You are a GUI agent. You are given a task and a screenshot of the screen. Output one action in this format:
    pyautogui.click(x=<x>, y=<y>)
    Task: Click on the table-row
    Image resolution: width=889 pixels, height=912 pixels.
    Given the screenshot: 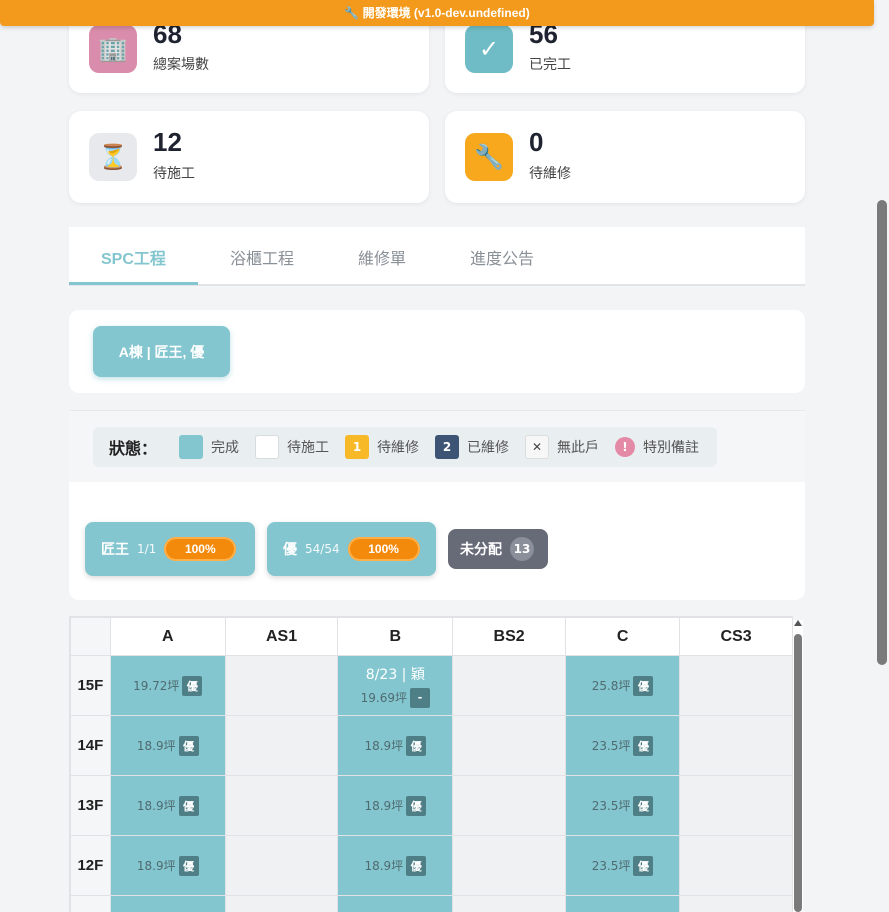 What is the action you would take?
    pyautogui.click(x=431, y=903)
    